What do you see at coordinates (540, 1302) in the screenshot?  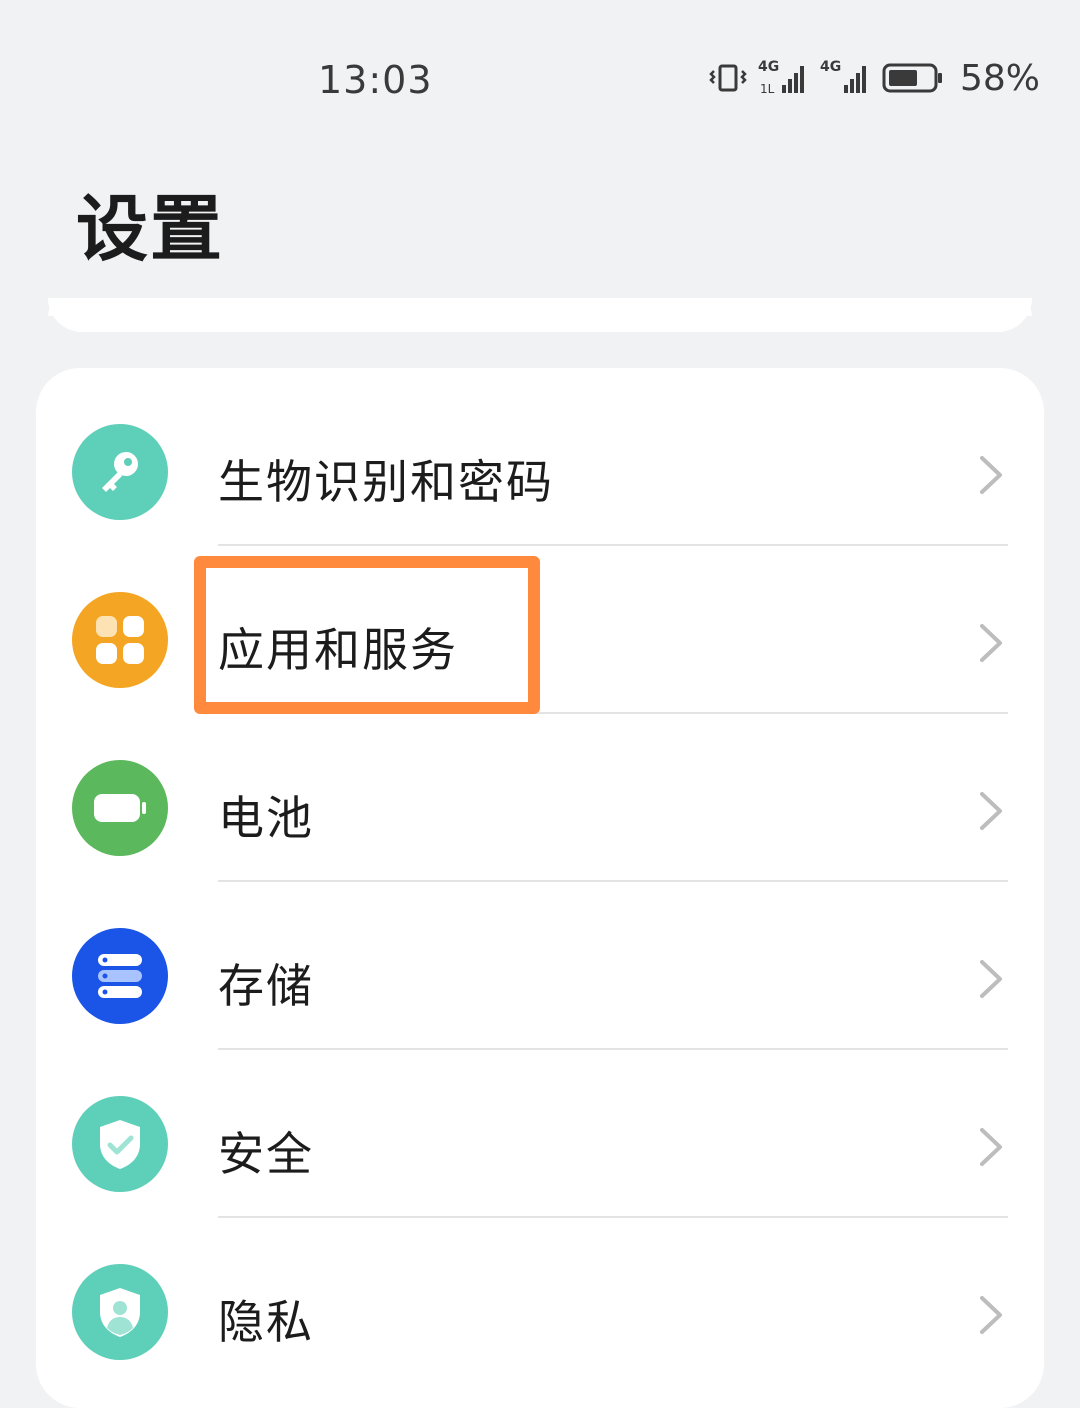 I see `settings-item-privacy: 隐私` at bounding box center [540, 1302].